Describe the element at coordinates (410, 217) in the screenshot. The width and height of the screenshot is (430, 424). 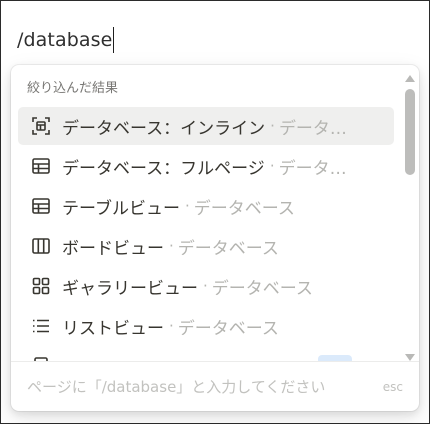
I see `menu-scrollbar` at that location.